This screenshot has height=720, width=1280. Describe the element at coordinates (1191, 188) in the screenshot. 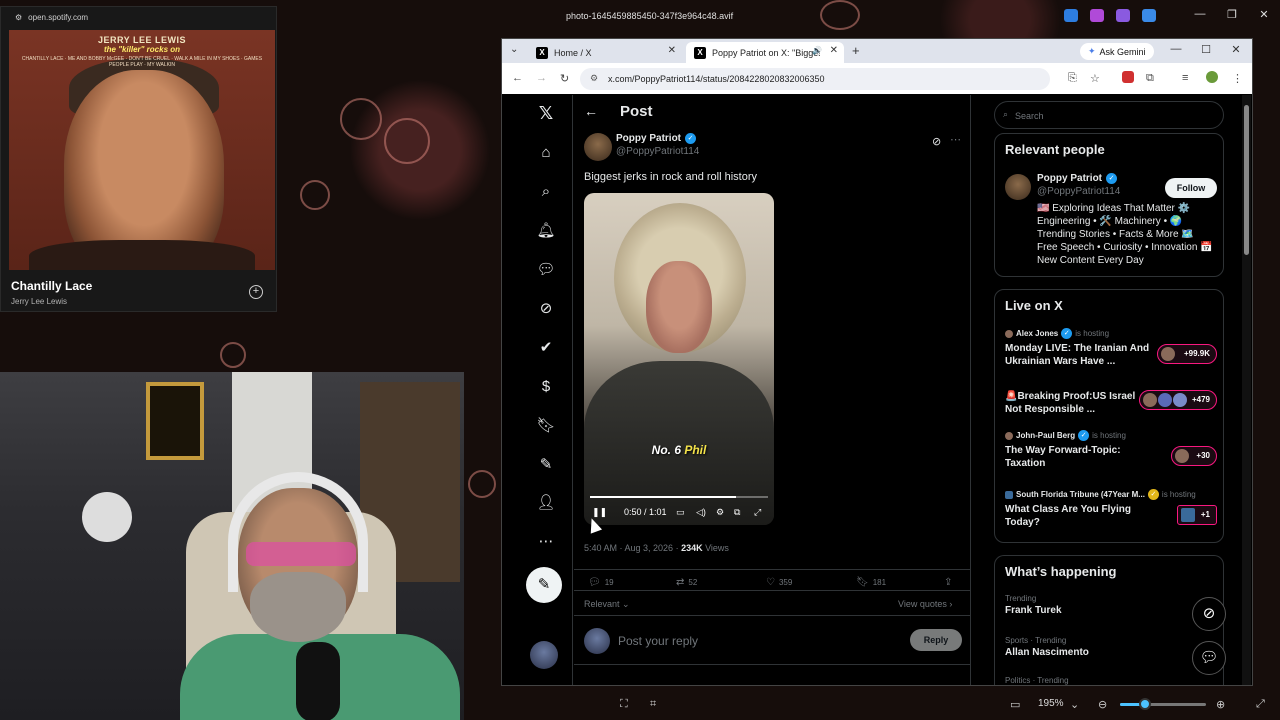

I see `follow-button: Follow` at that location.